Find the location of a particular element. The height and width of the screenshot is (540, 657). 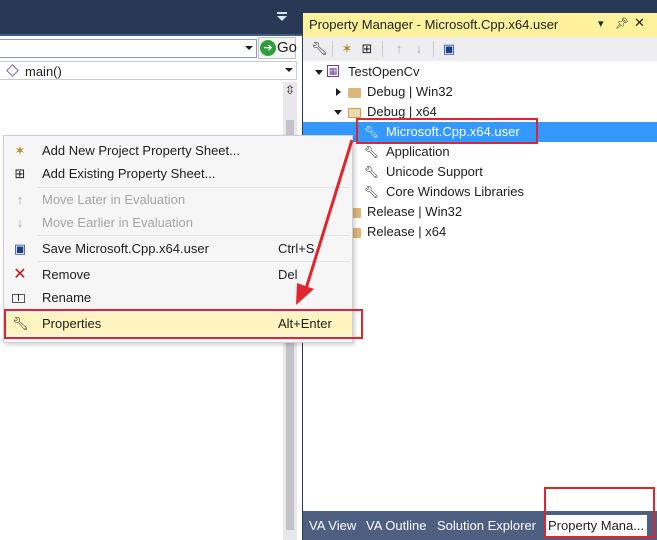

arrow-shaft is located at coordinates (328, 216).